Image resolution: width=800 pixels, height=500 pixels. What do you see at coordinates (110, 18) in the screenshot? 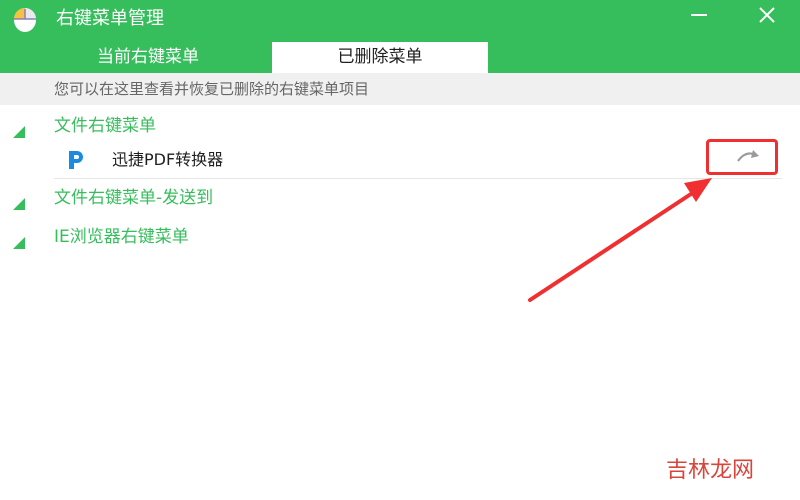
I see `window-title: 右键菜单管理` at bounding box center [110, 18].